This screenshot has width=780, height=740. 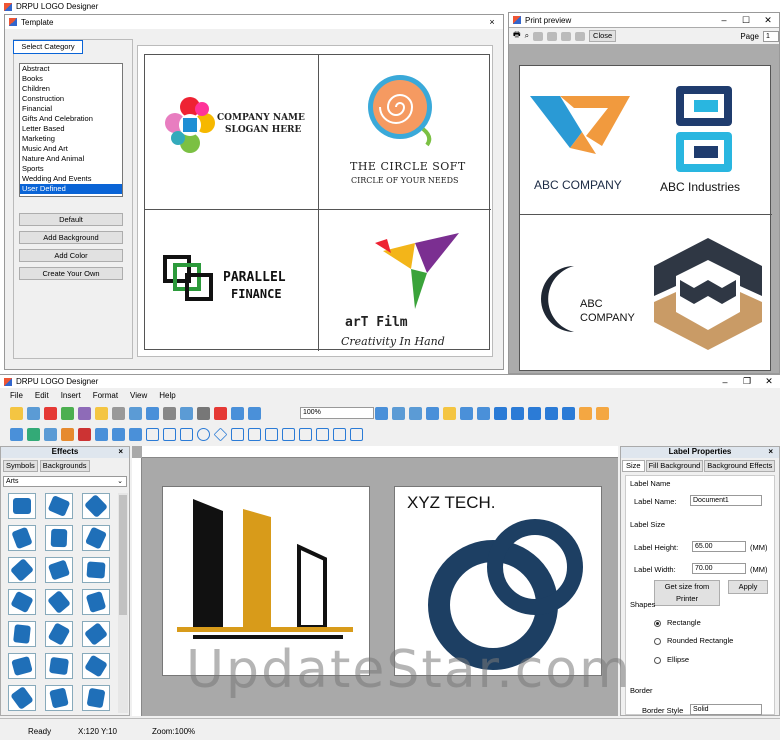 I want to click on left-triangle-icon, so click(x=339, y=434).